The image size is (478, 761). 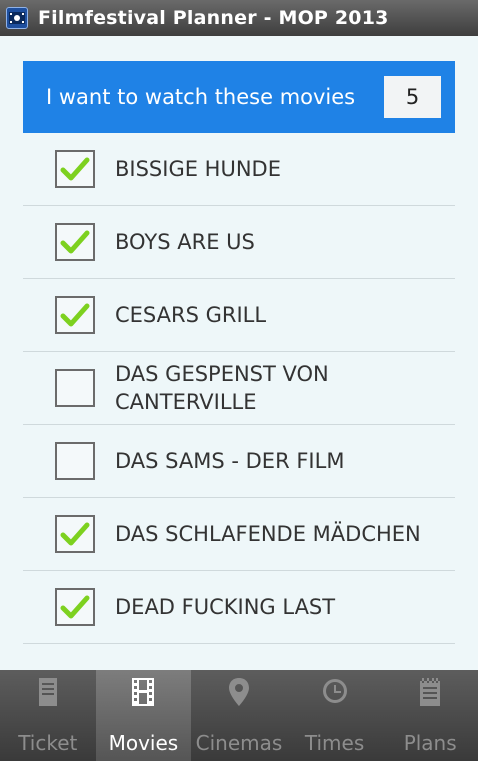 I want to click on movie-title: BOYS ARE US, so click(x=185, y=242).